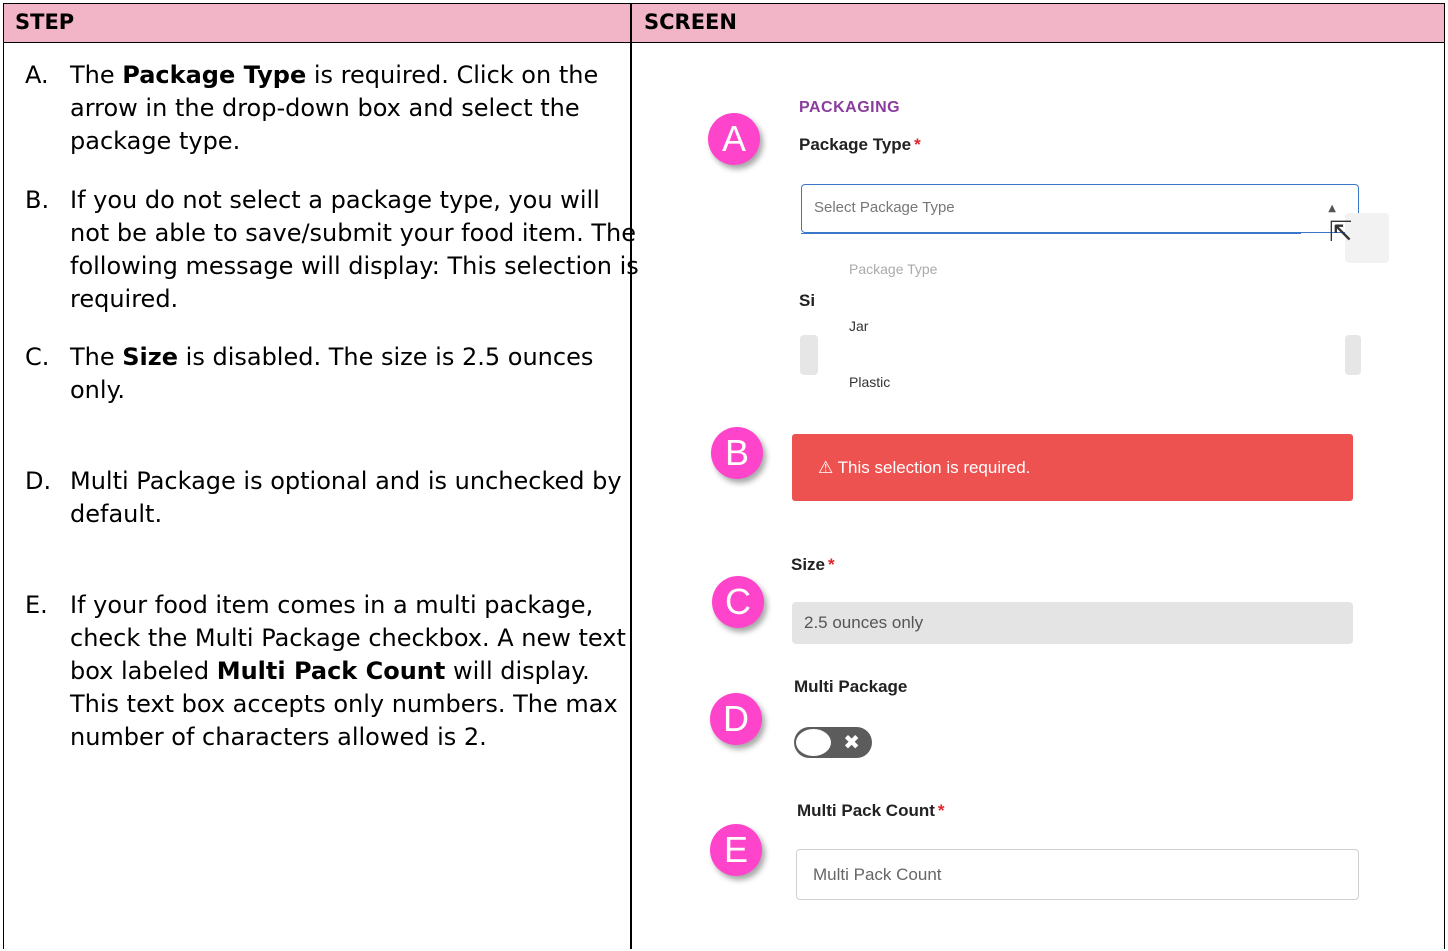 Image resolution: width=1448 pixels, height=951 pixels. What do you see at coordinates (724, 3) in the screenshot?
I see `table-top-border` at bounding box center [724, 3].